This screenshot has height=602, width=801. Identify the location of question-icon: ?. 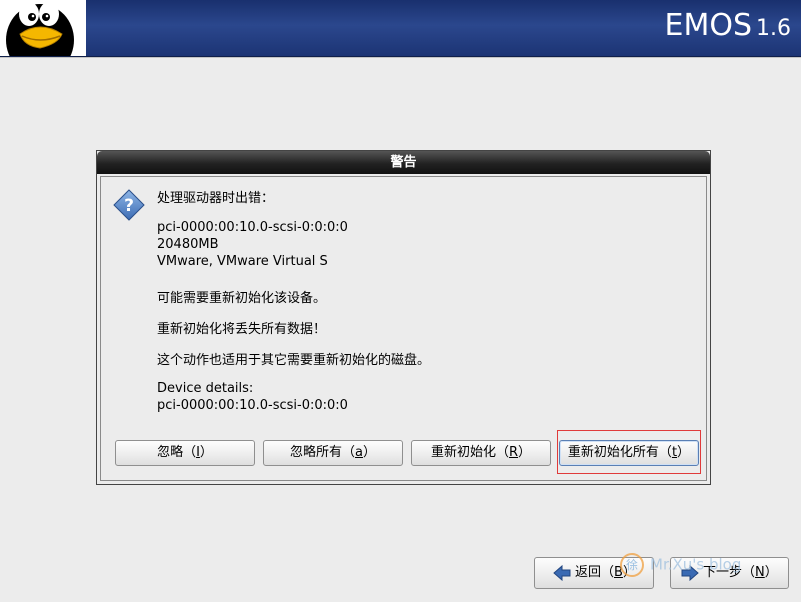
(129, 205).